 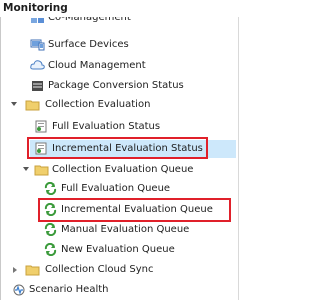 I want to click on tree-item-manual-evaluation-queue: Manual Evaluation Queue, so click(x=119, y=230).